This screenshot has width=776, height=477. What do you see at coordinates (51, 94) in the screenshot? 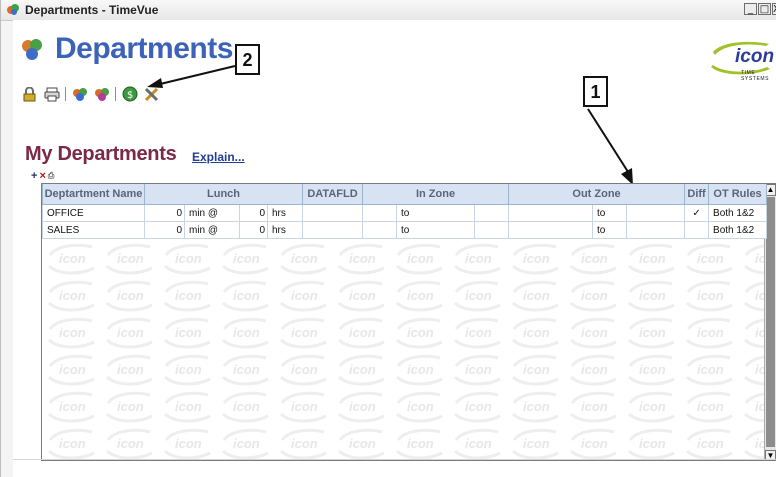
I see `printer-icon` at bounding box center [51, 94].